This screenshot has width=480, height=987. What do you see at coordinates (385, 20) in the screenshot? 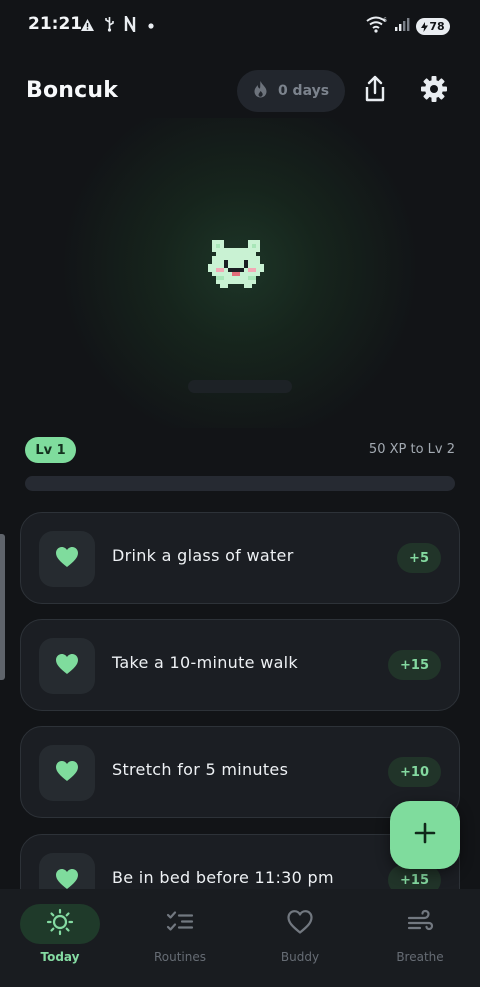
I see `svg-text: 6` at bounding box center [385, 20].